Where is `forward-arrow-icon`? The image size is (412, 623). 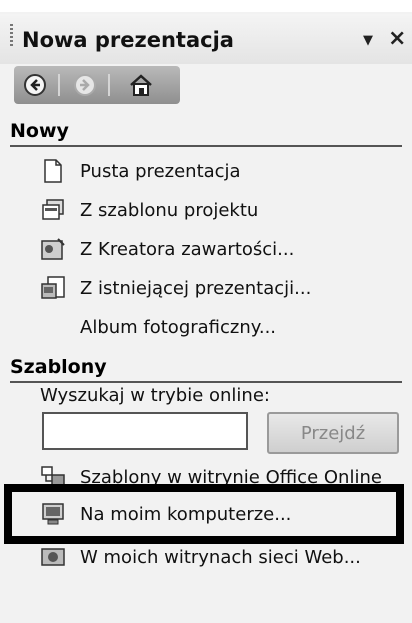
forward-arrow-icon is located at coordinates (85, 85).